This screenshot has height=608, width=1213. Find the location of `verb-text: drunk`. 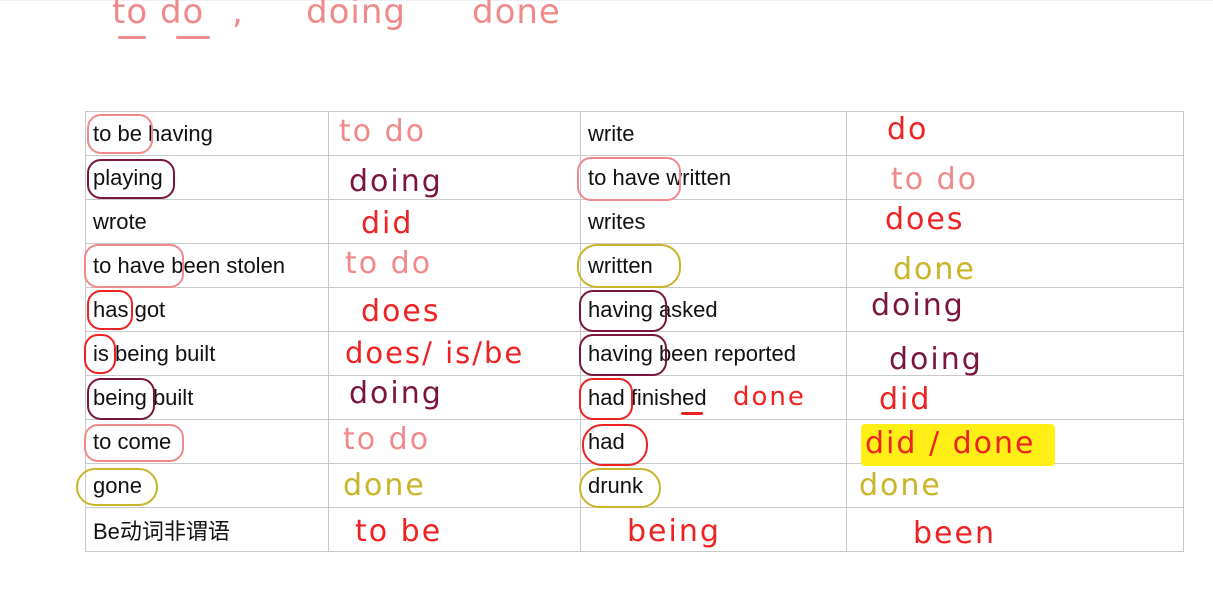

verb-text: drunk is located at coordinates (616, 485).